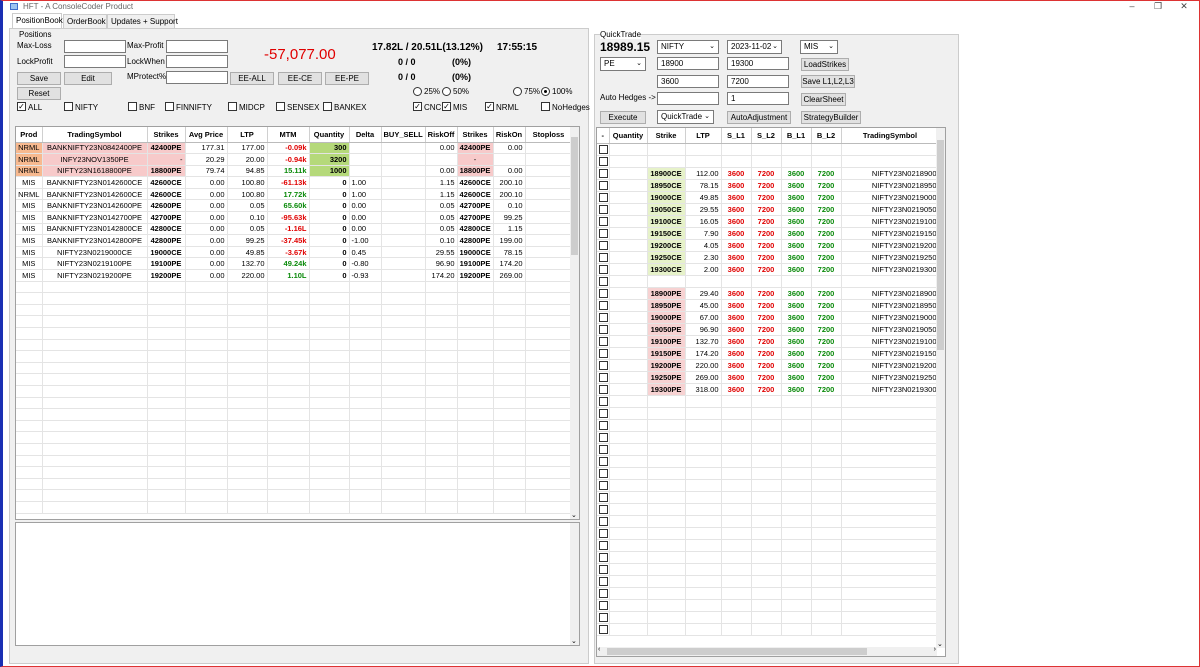  What do you see at coordinates (623, 117) in the screenshot?
I see `execute-button: Execute` at bounding box center [623, 117].